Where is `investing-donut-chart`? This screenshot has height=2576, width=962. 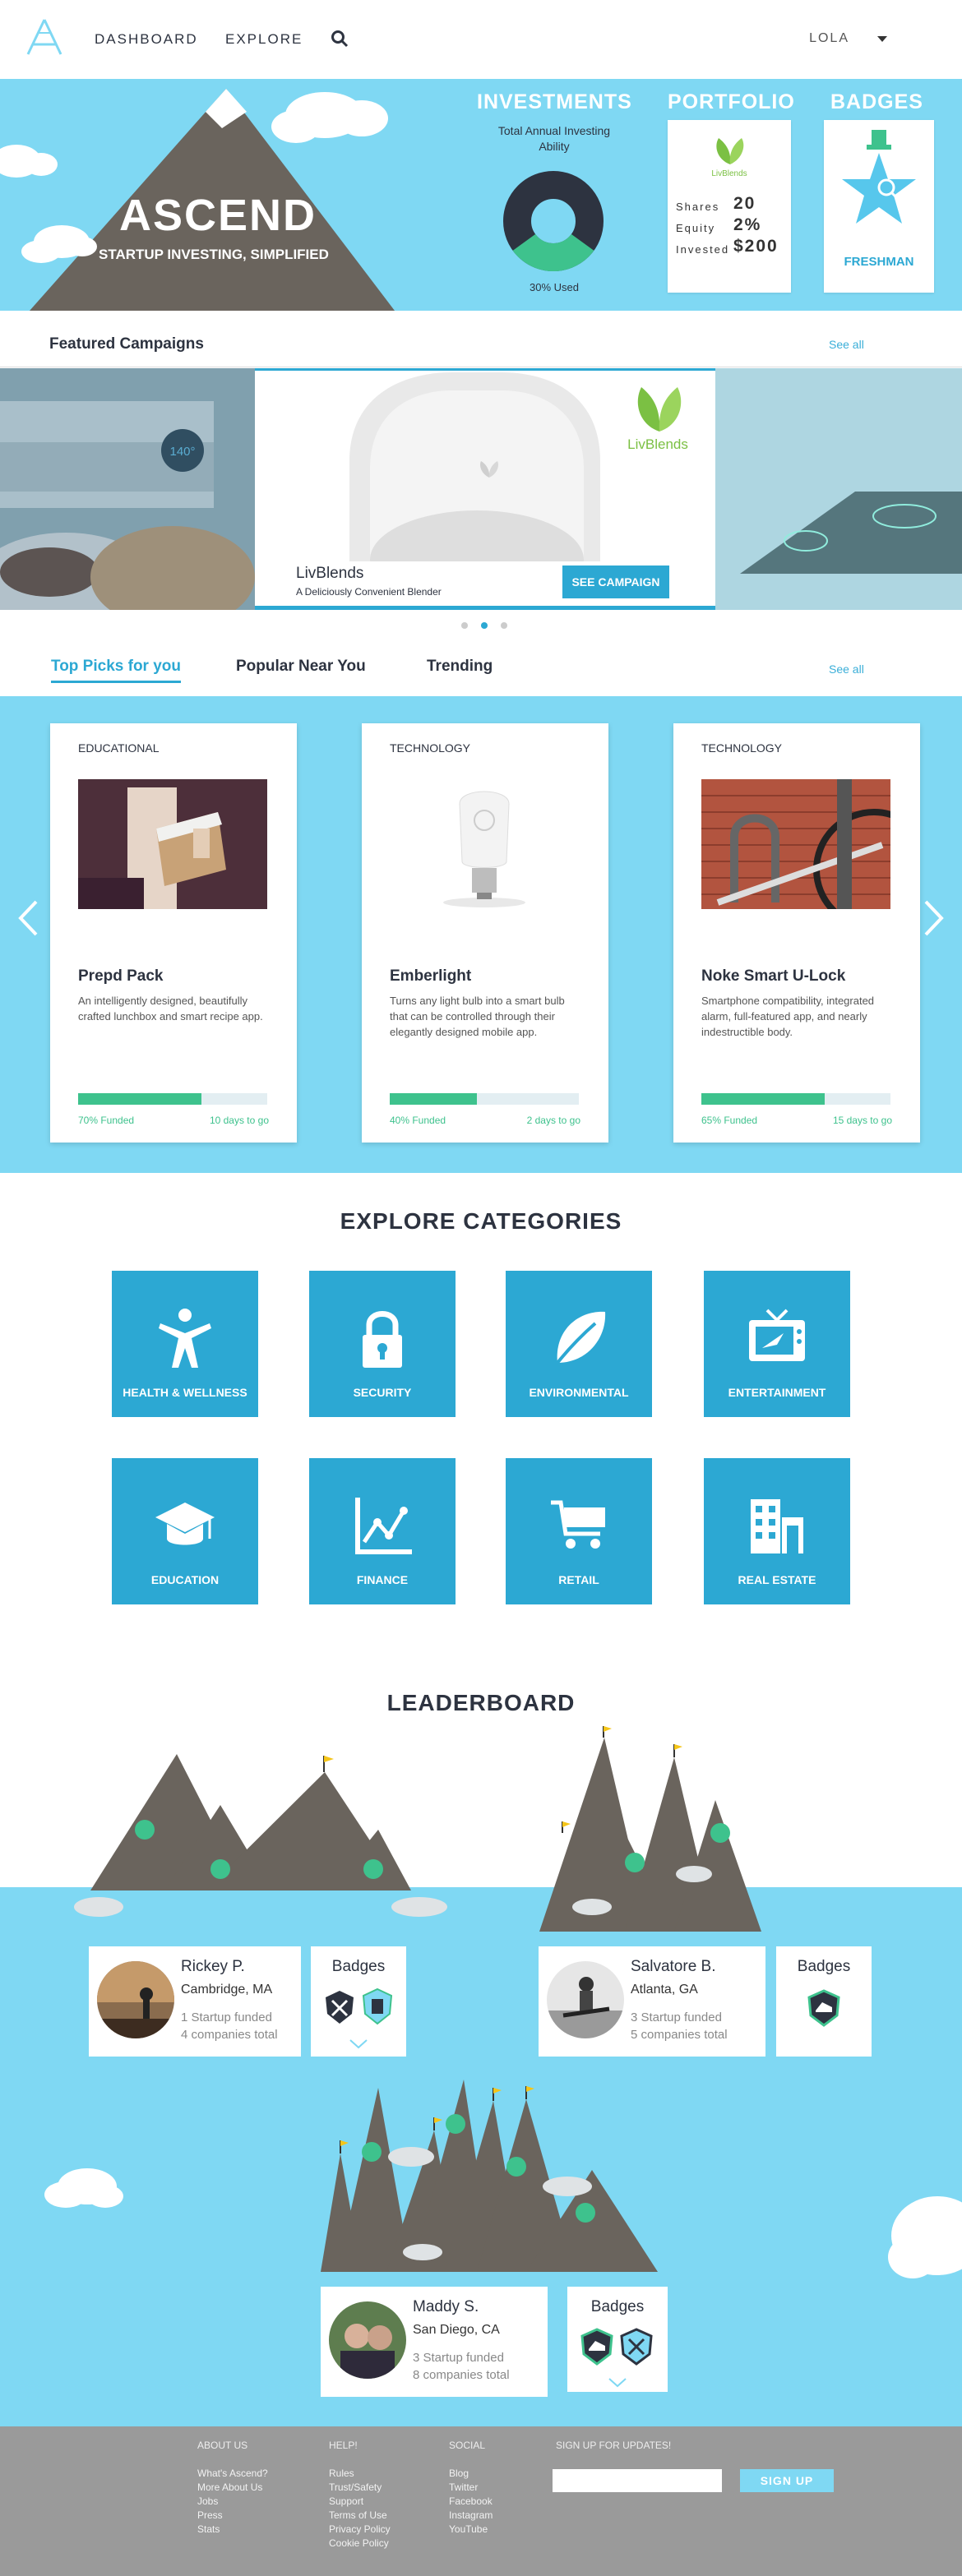
investing-donut-chart is located at coordinates (553, 221).